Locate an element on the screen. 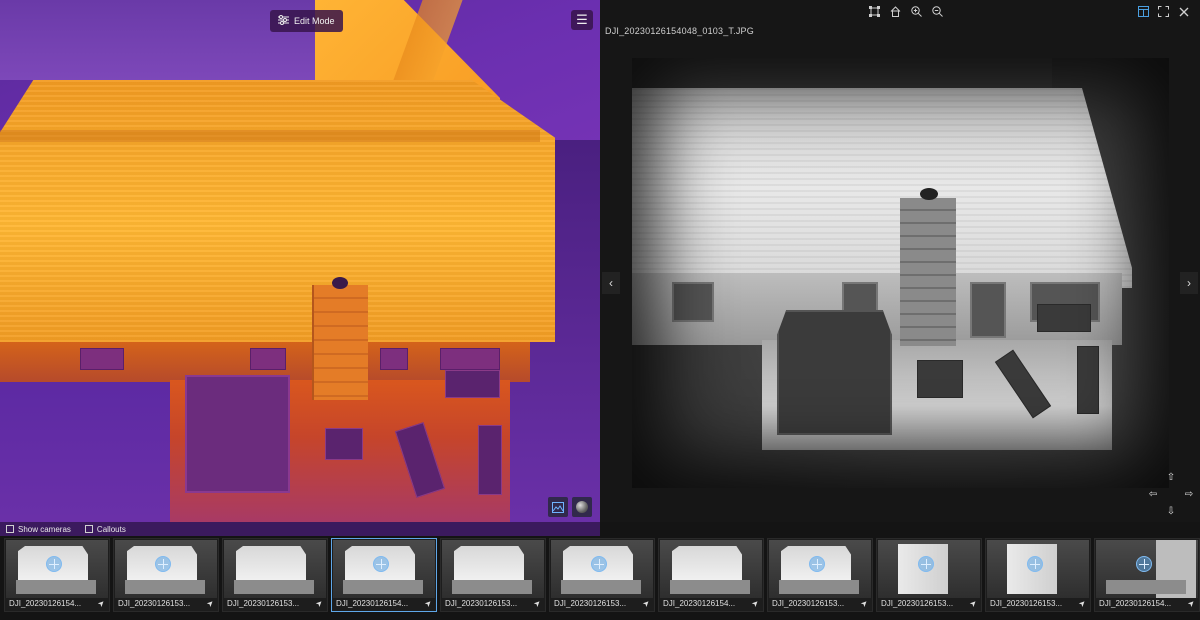  pan-left-icon: ⇦ is located at coordinates (1153, 494).